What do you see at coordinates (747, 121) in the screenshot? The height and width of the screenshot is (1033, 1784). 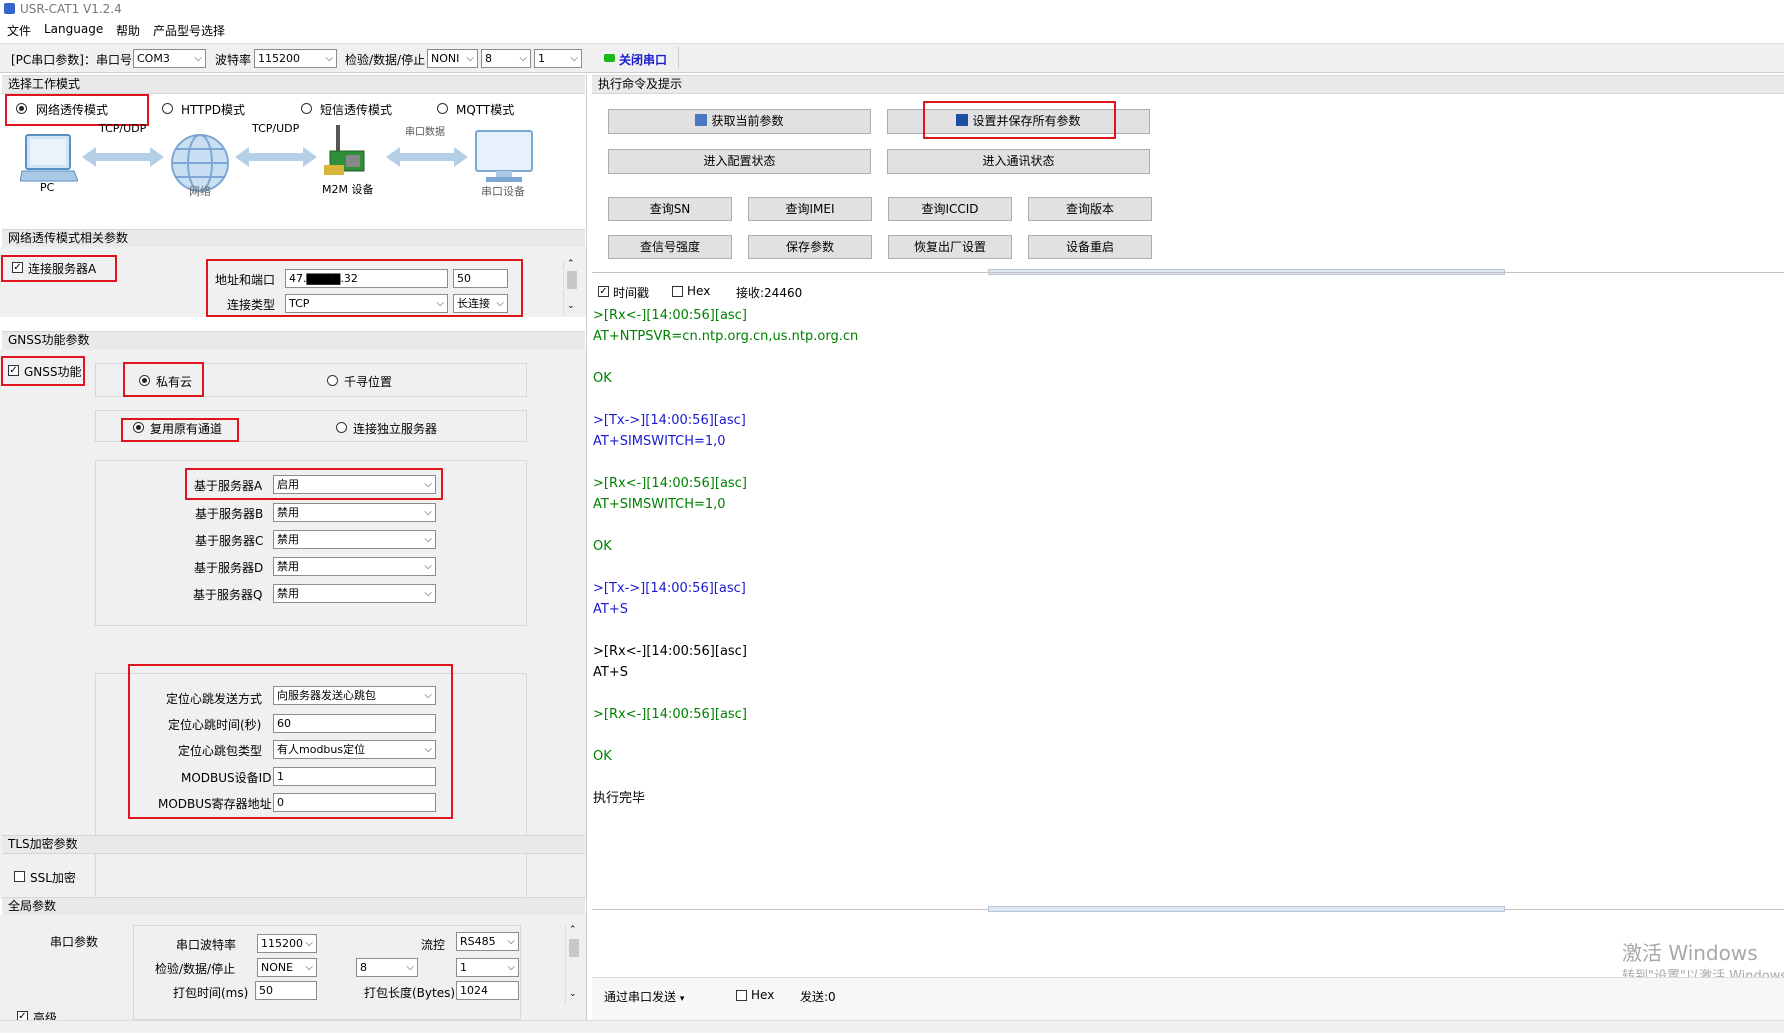 I see `get-params-label: 获取当前参数` at bounding box center [747, 121].